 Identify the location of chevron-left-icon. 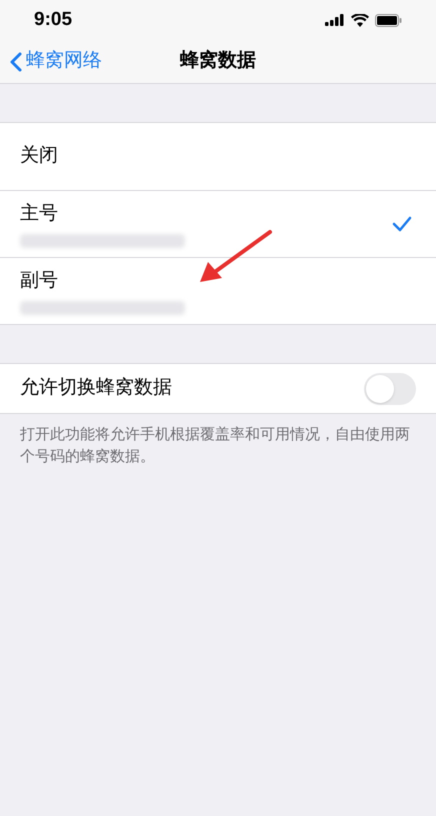
(16, 62).